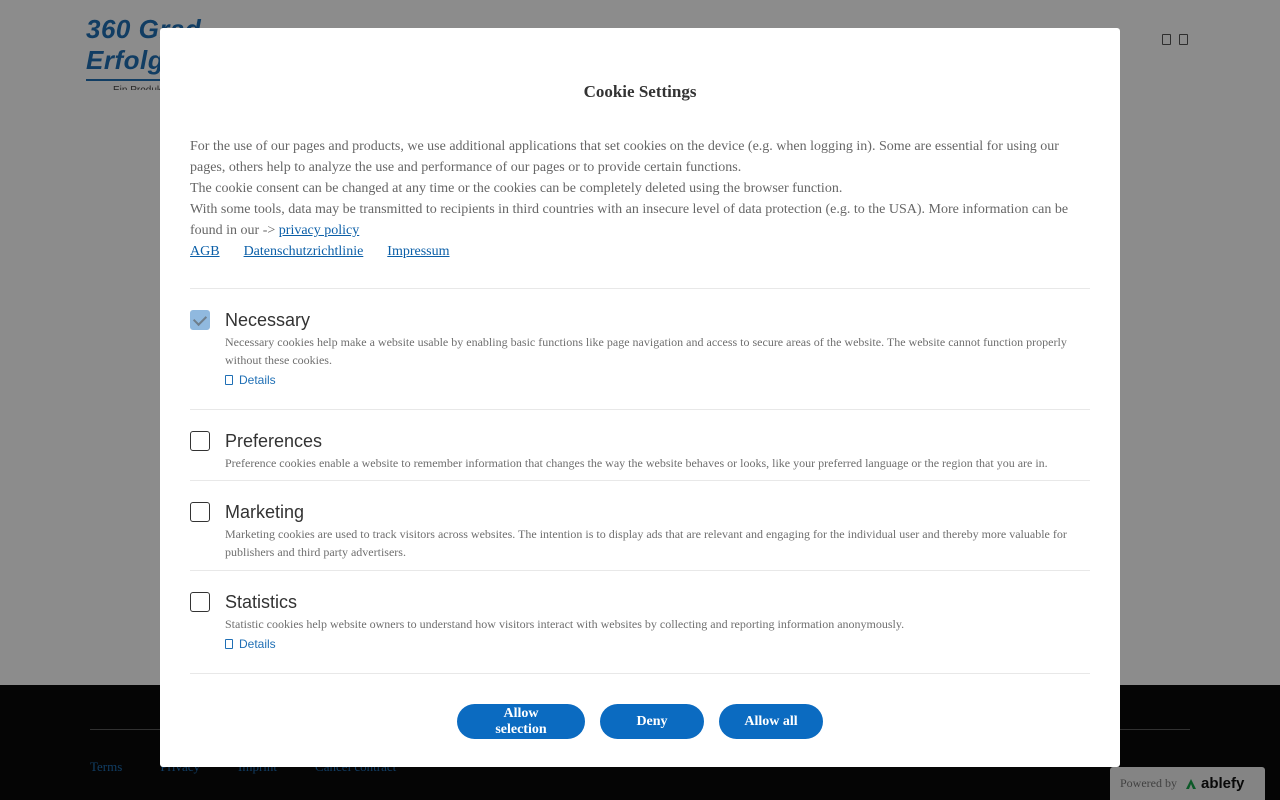  Describe the element at coordinates (418, 251) in the screenshot. I see `impressum-link: Impressum` at that location.